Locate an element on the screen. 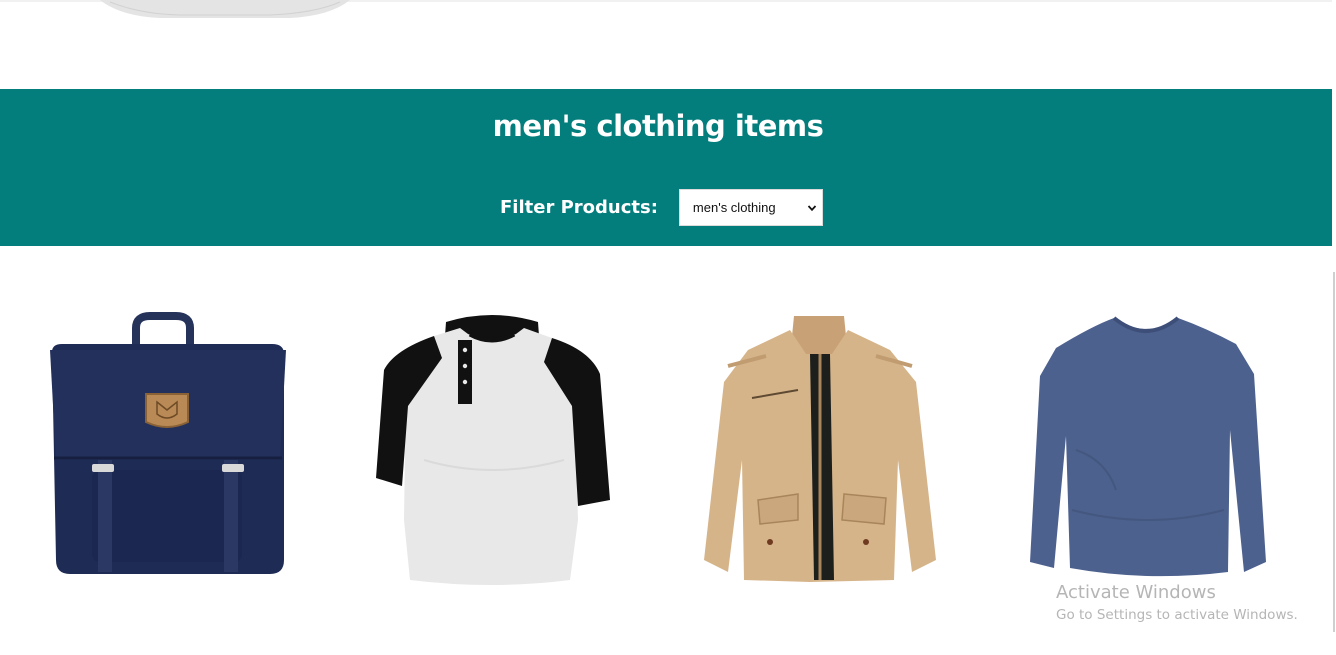  previous-section is located at coordinates (666, 44).